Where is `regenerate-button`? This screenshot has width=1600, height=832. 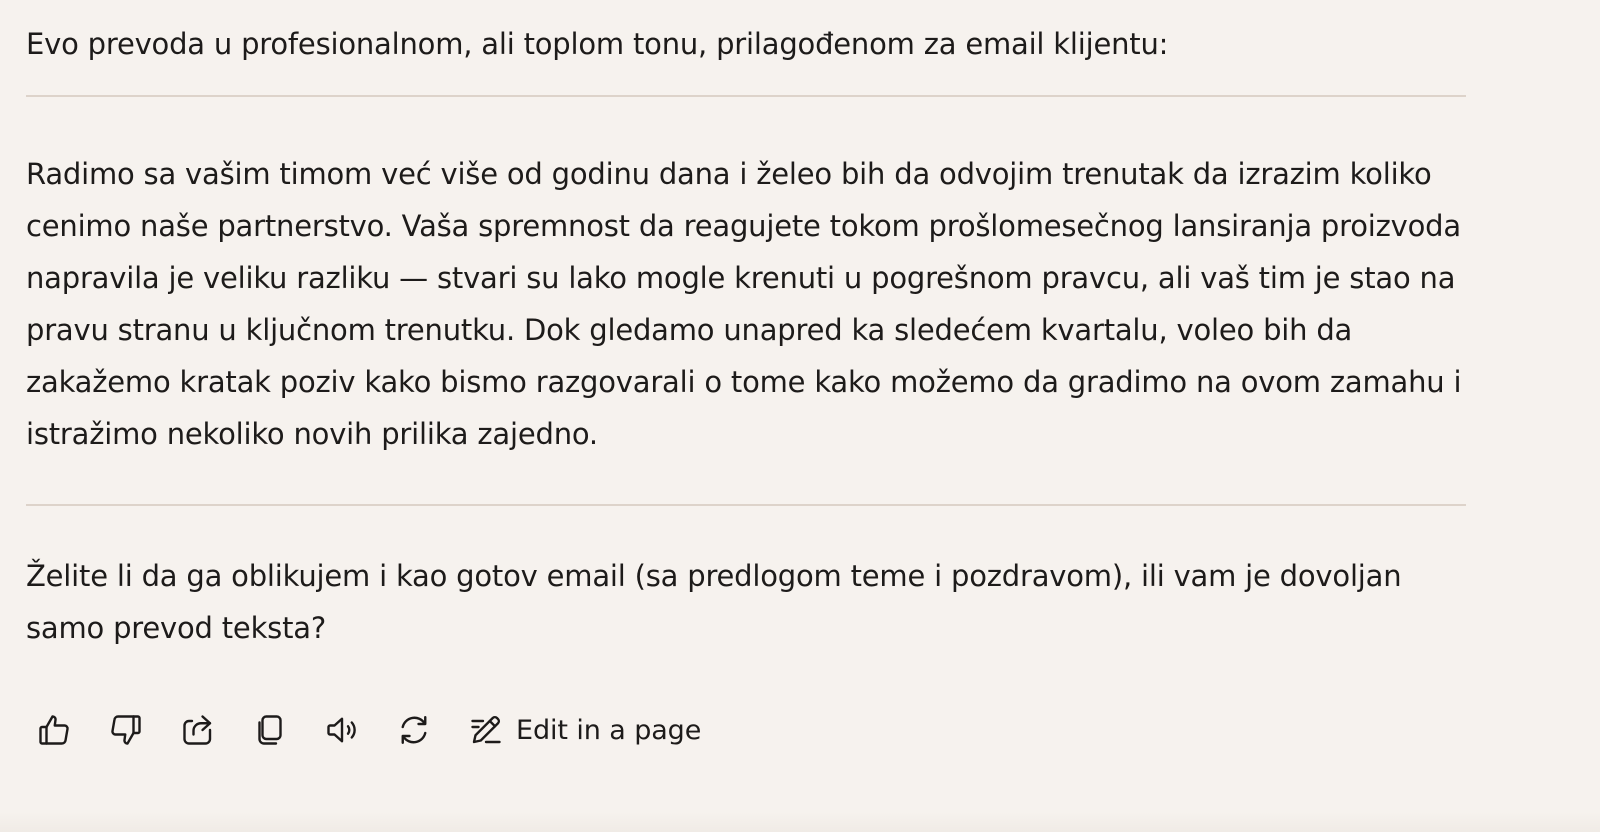 regenerate-button is located at coordinates (414, 730).